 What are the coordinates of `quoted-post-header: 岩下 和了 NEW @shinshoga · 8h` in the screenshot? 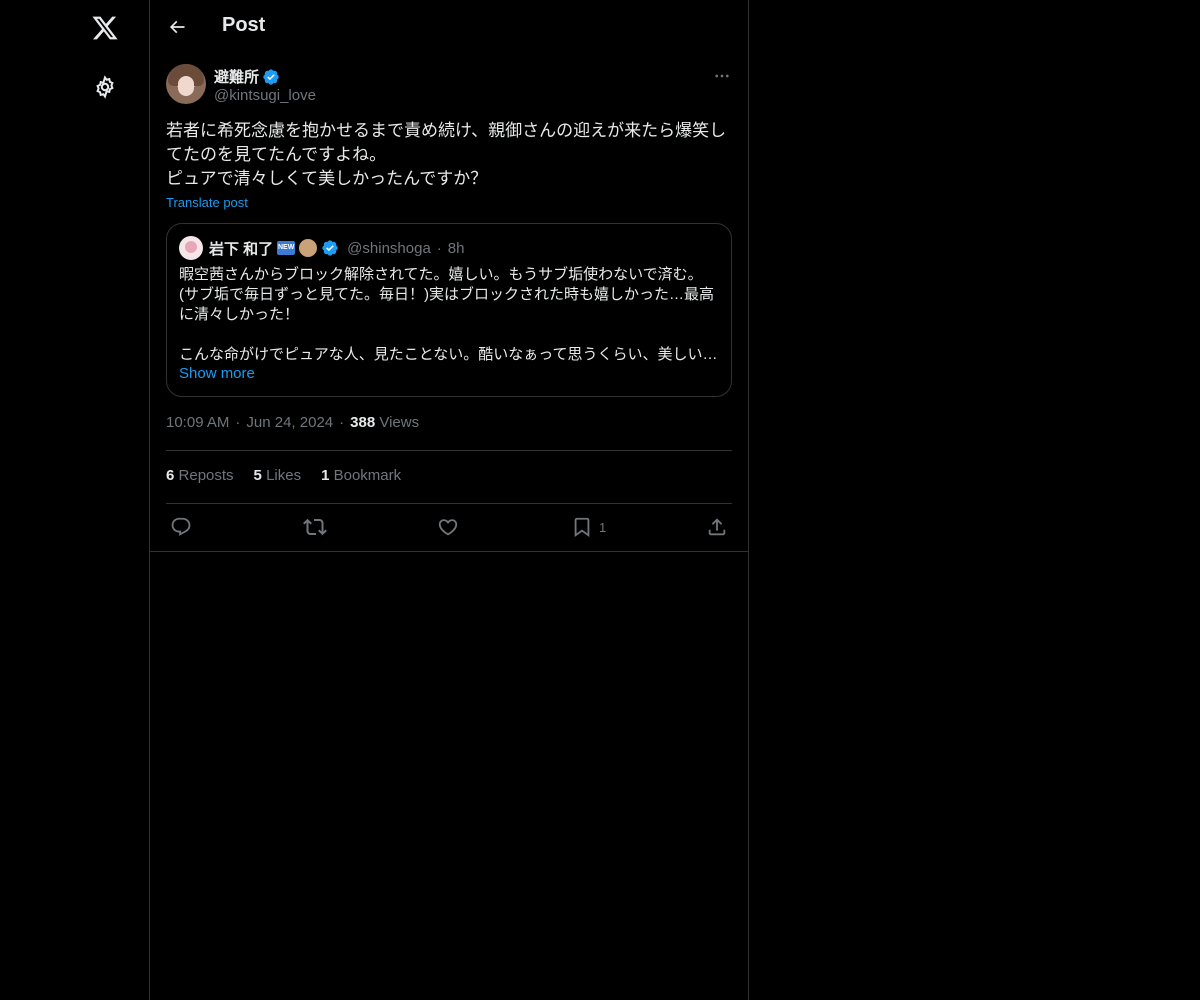 It's located at (321, 248).